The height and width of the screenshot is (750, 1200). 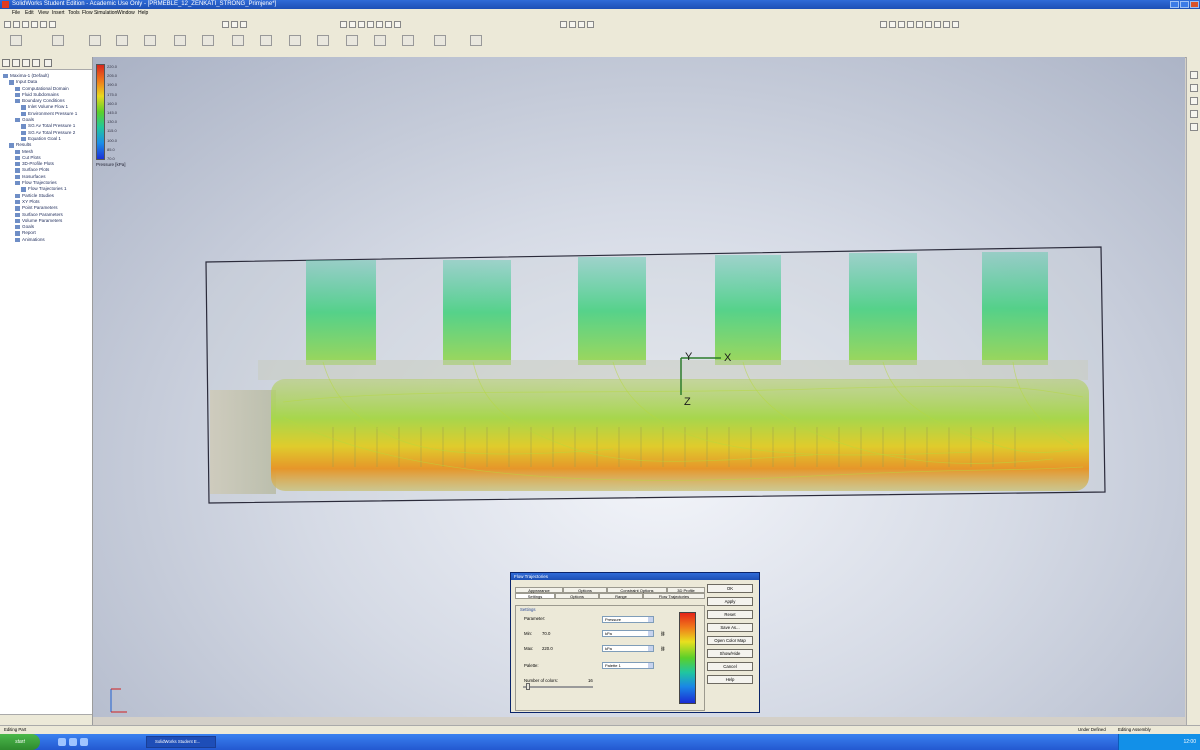 What do you see at coordinates (16, 13) in the screenshot?
I see `menu-file: File` at bounding box center [16, 13].